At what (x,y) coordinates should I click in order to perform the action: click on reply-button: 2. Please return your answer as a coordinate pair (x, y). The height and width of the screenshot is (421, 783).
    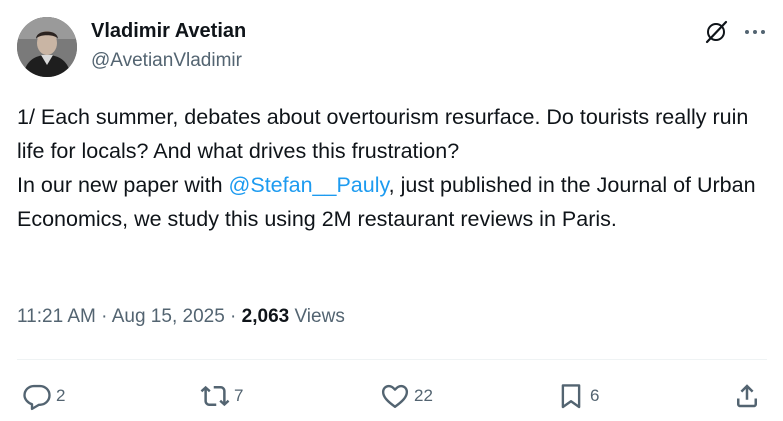
    Looking at the image, I should click on (43, 396).